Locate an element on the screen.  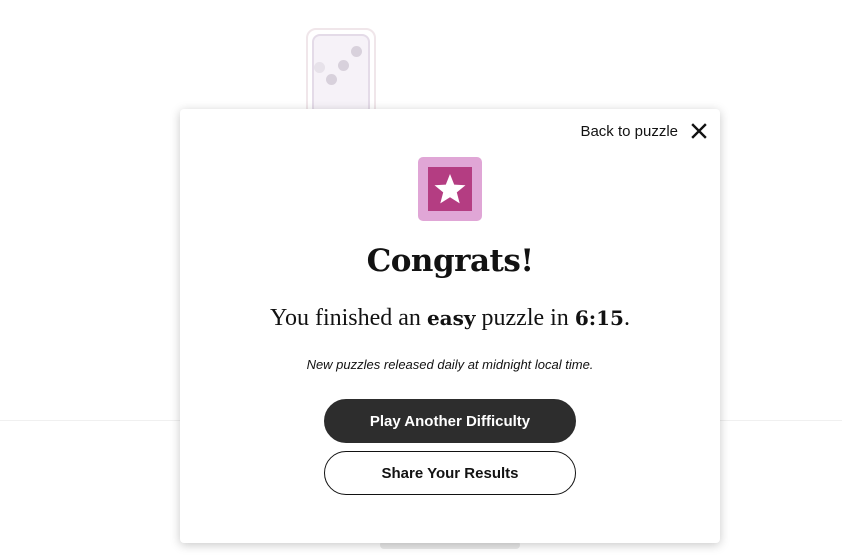
result-difficulty: easy is located at coordinates (451, 318).